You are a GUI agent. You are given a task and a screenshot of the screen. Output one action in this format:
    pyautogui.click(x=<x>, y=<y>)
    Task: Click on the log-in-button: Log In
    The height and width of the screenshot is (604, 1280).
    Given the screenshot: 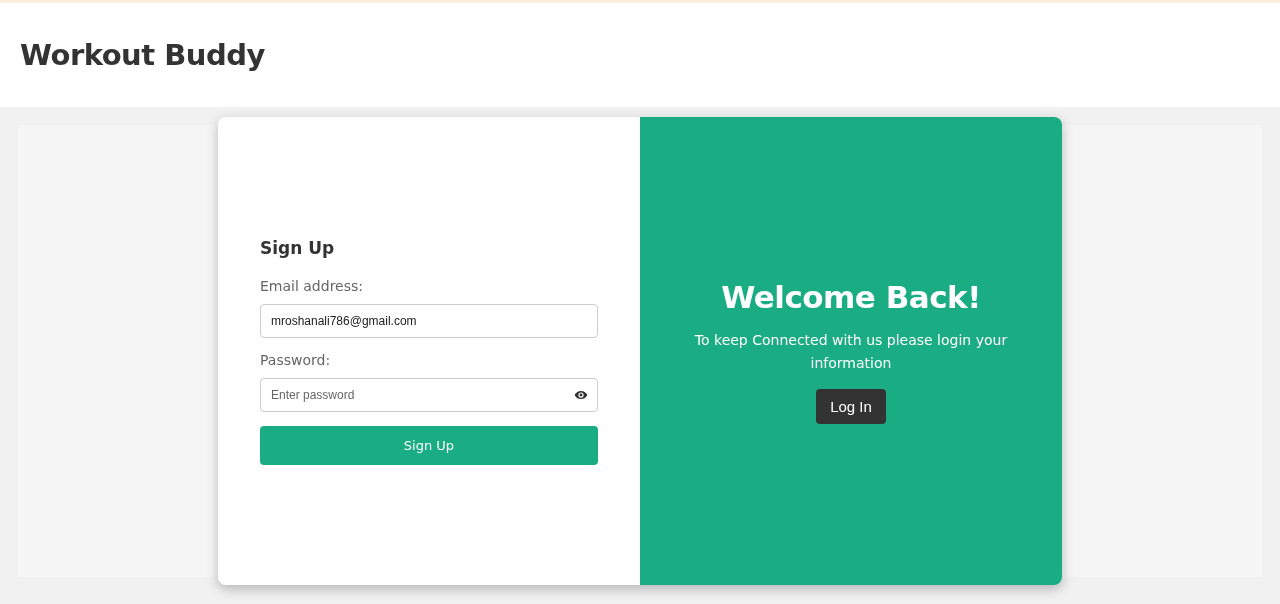 What is the action you would take?
    pyautogui.click(x=851, y=406)
    